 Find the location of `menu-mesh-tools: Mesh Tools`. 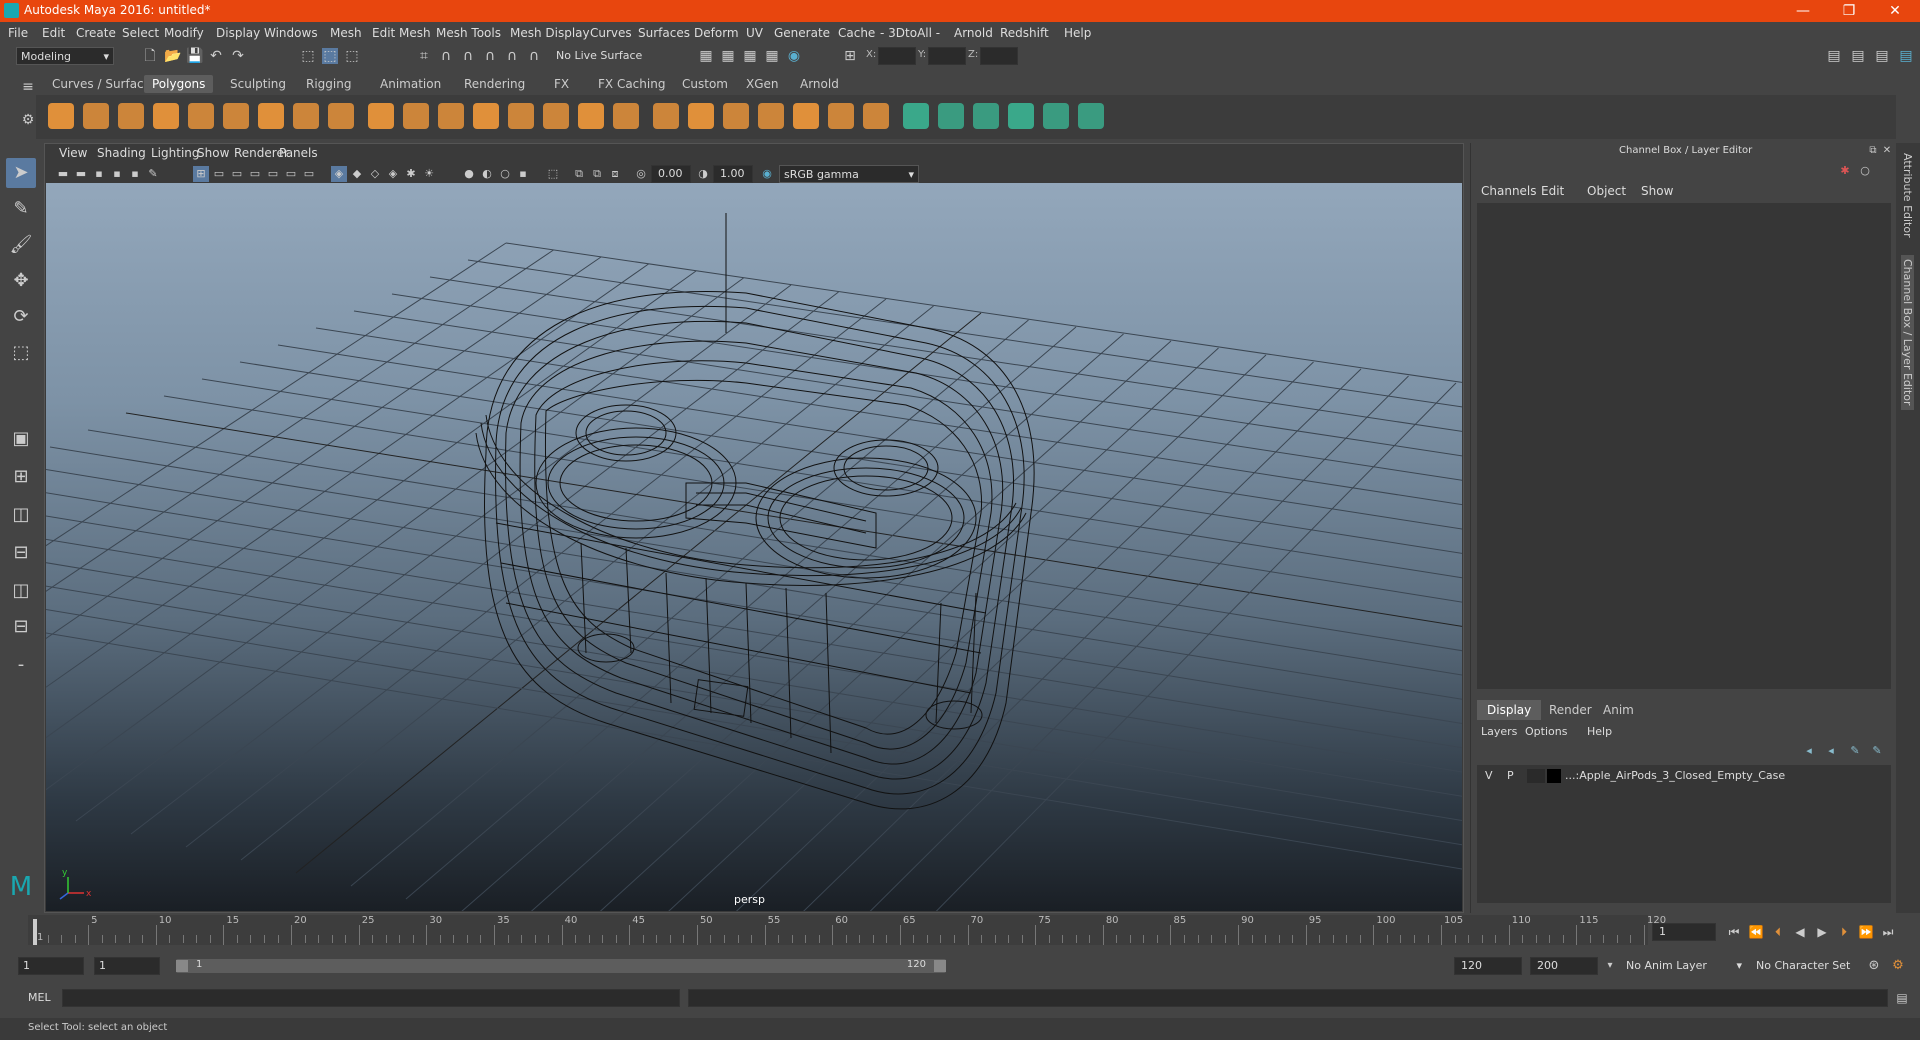

menu-mesh-tools: Mesh Tools is located at coordinates (468, 33).